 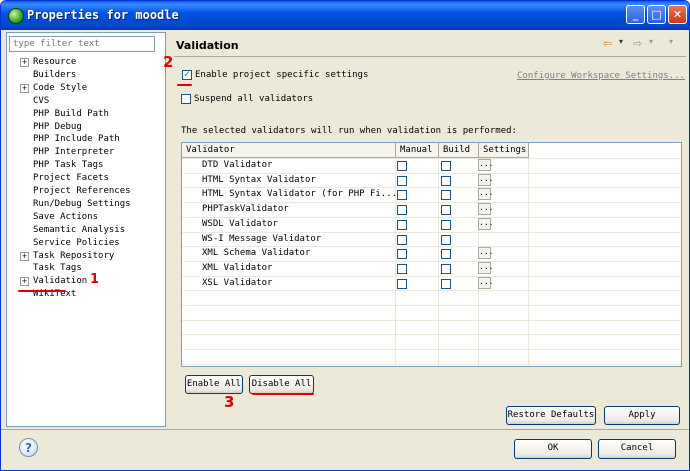 What do you see at coordinates (55, 74) in the screenshot?
I see `tree-item-label: Builders` at bounding box center [55, 74].